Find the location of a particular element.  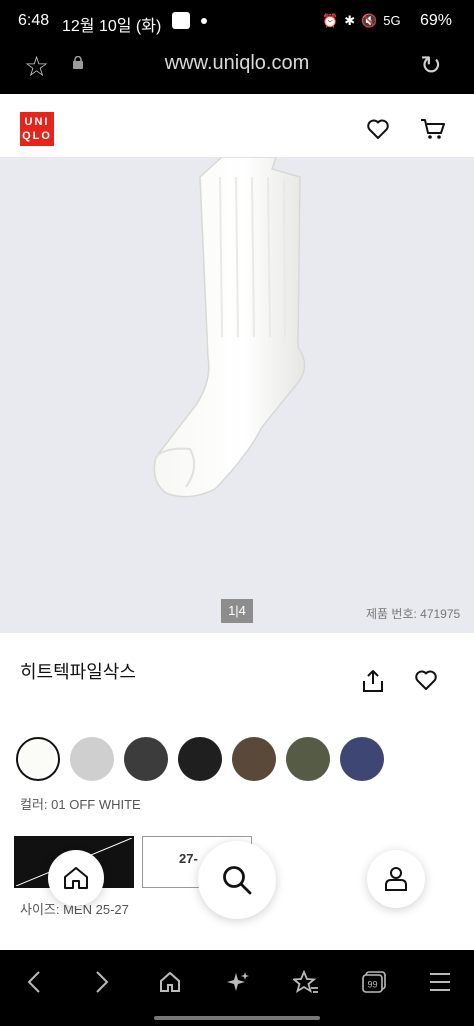

status-date: 12월 10일 (화) is located at coordinates (112, 26).